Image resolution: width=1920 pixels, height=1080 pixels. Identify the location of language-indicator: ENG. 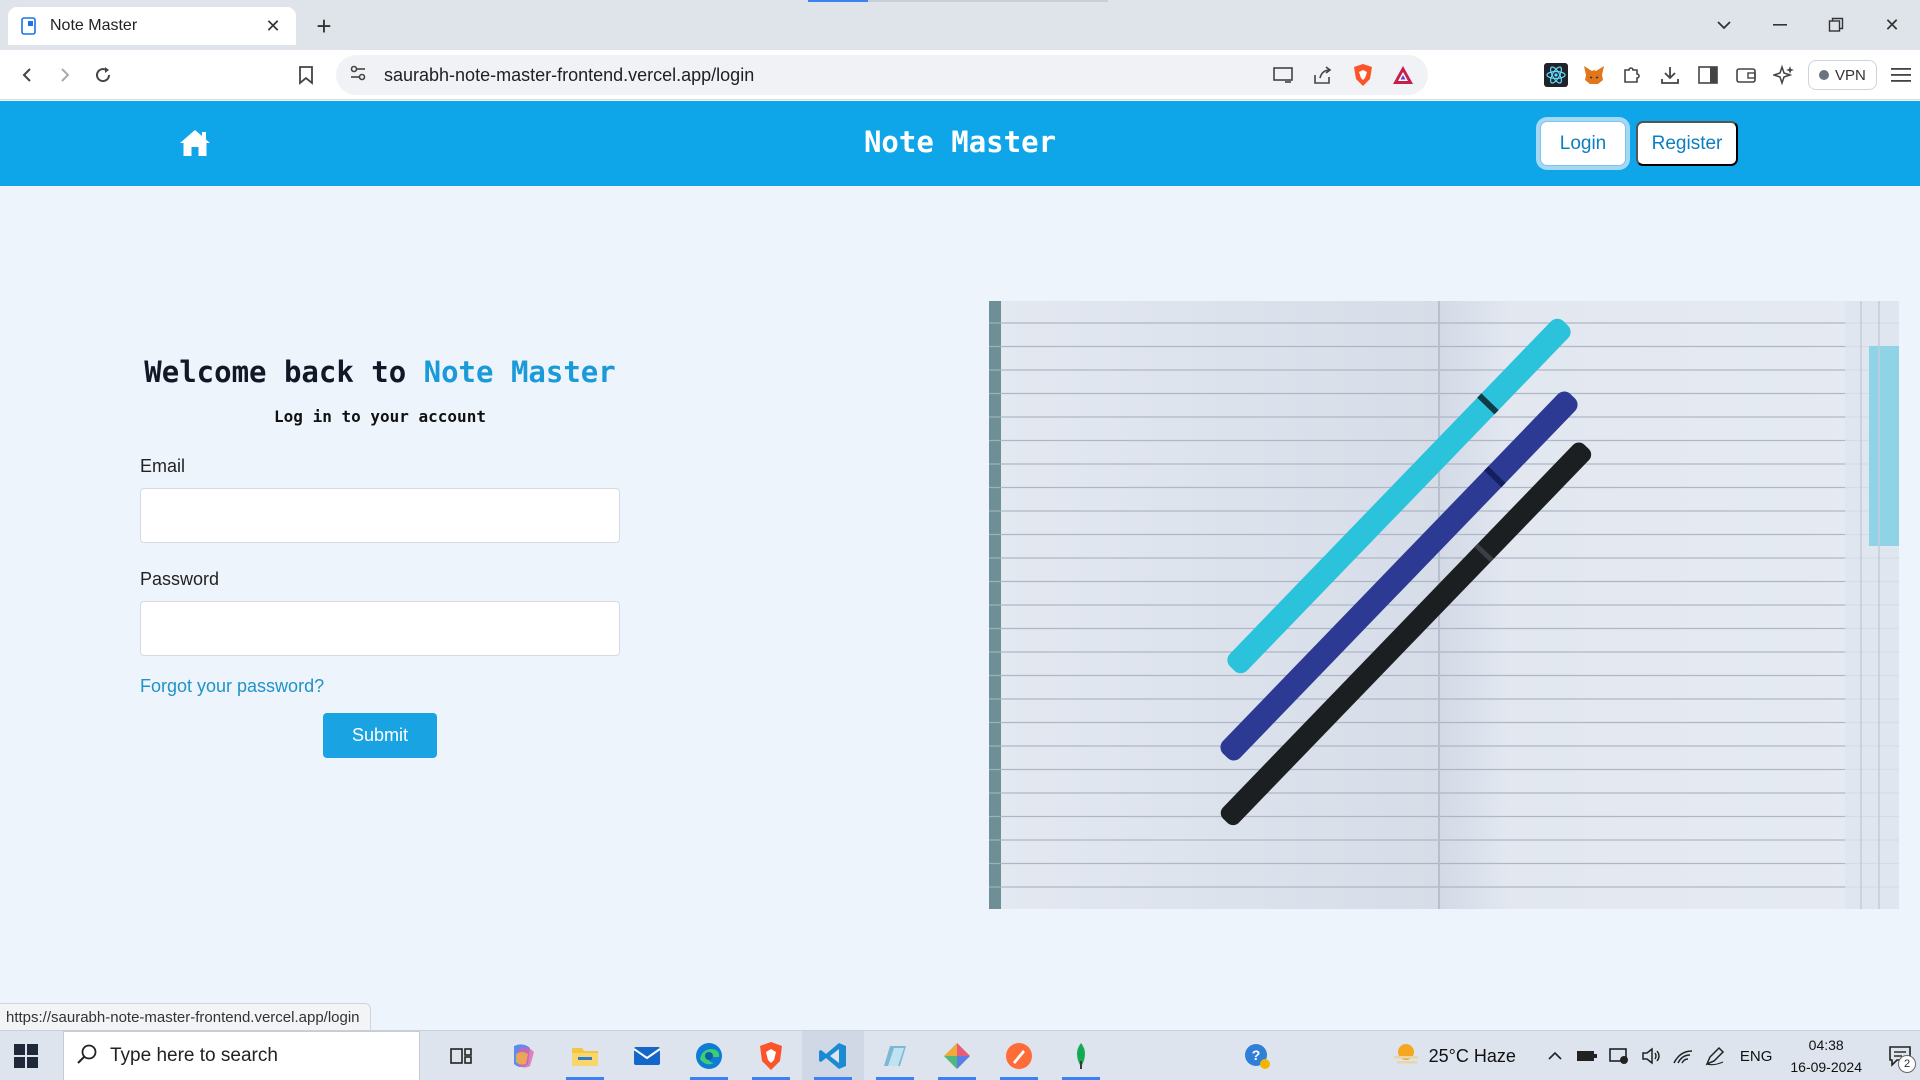
(1756, 1056).